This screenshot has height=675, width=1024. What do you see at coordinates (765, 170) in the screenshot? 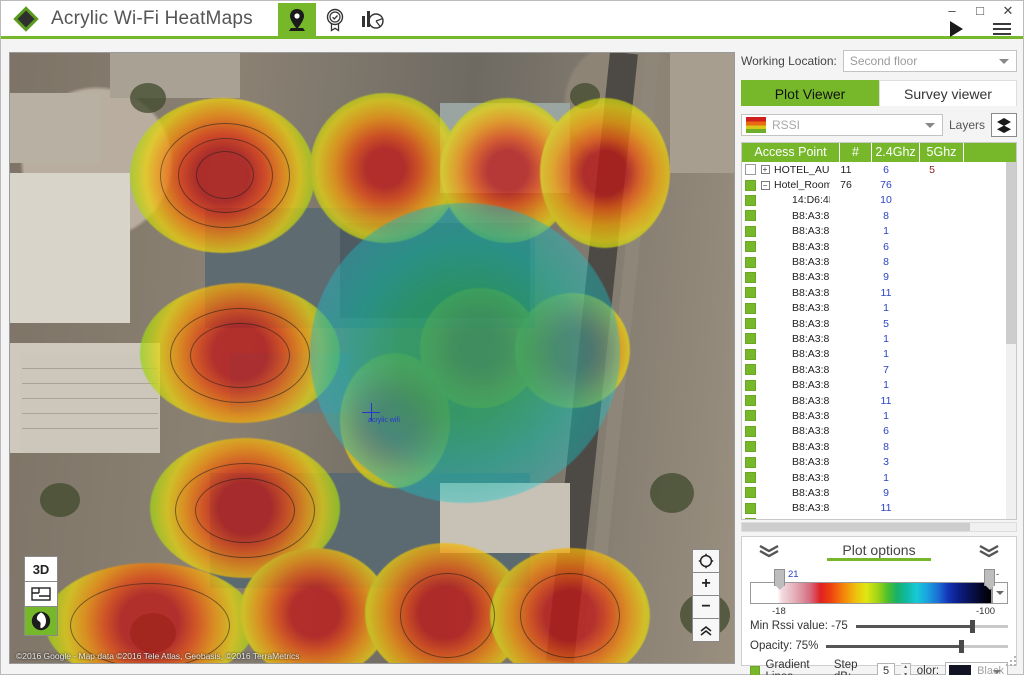
I see `row-expander: +` at bounding box center [765, 170].